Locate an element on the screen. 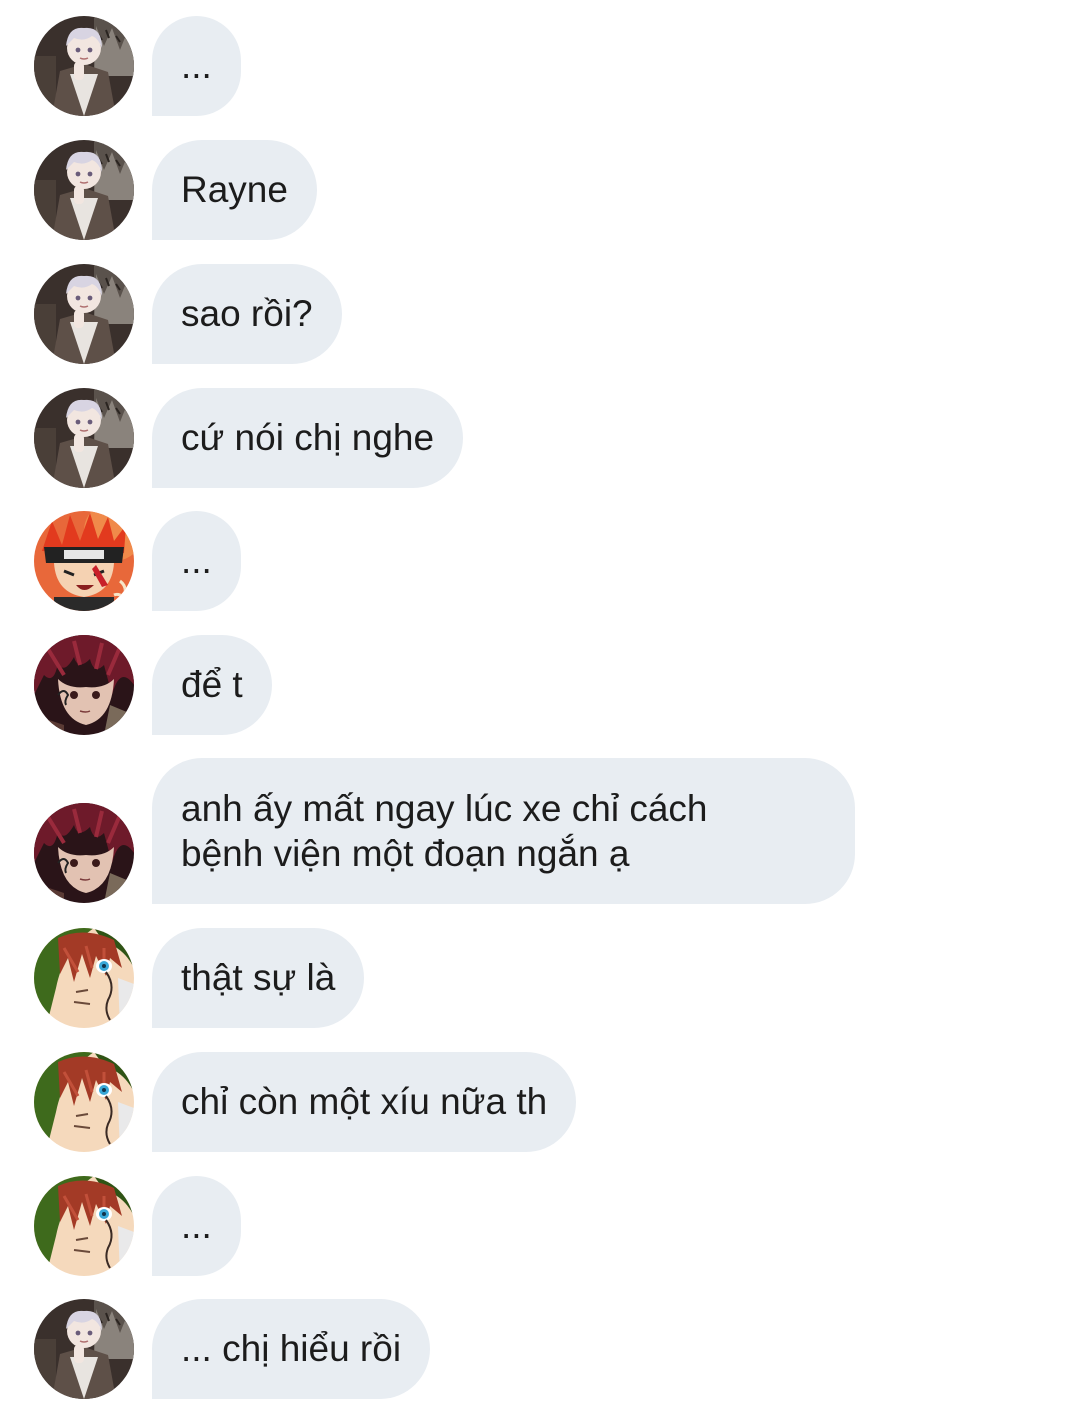 This screenshot has width=1080, height=1418. message-bubble: sao rồi? is located at coordinates (247, 314).